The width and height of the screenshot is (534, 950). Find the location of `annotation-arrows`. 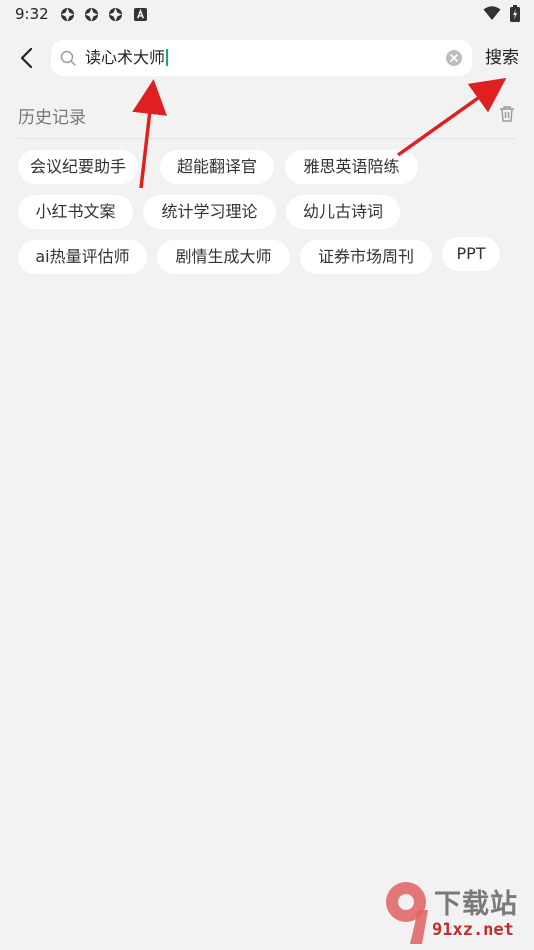

annotation-arrows is located at coordinates (319, 133).